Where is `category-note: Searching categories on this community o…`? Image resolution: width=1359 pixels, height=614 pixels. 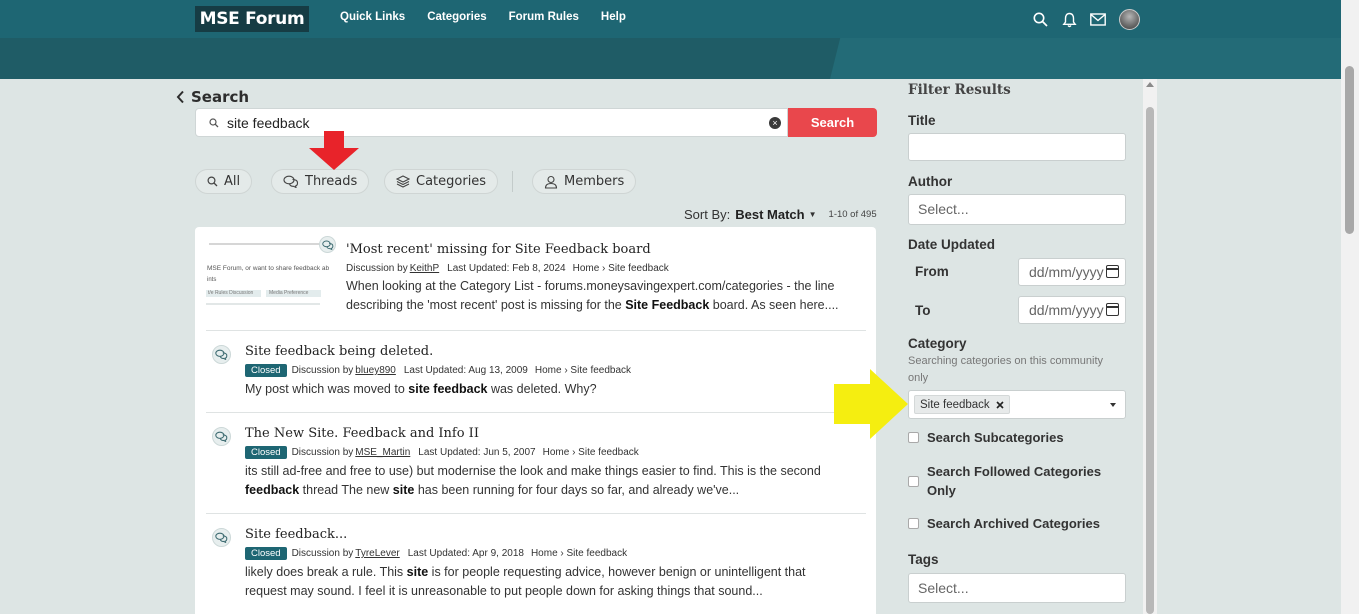
category-note: Searching categories on this community o… is located at coordinates (1006, 369).